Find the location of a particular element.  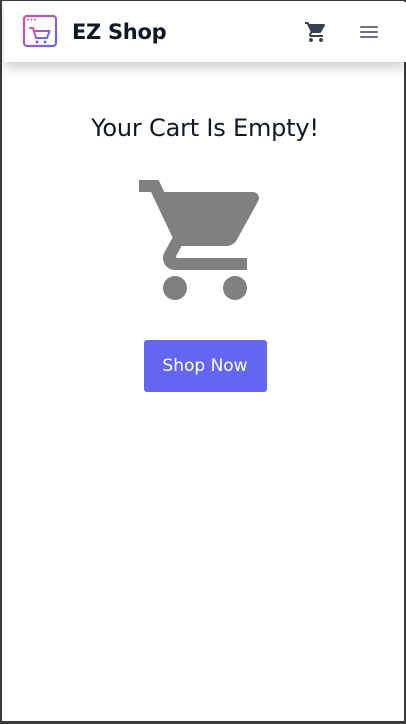

top-navbar: EZ Shop is located at coordinates (205, 32).